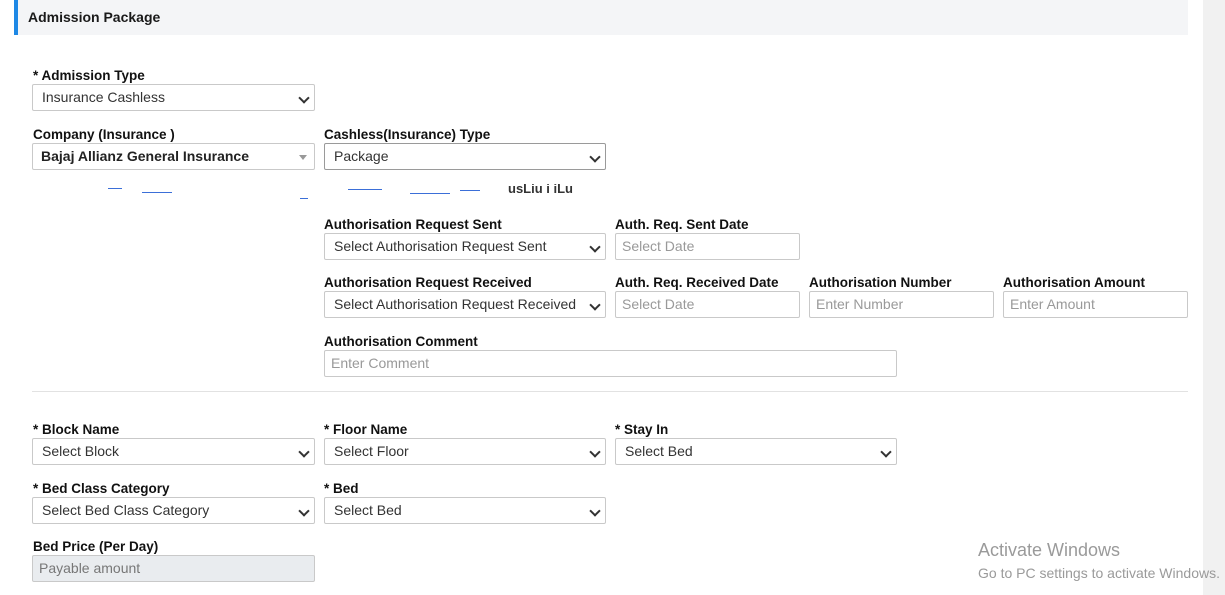 The width and height of the screenshot is (1225, 595). Describe the element at coordinates (104, 134) in the screenshot. I see `company-label: Company (Insurance )` at that location.